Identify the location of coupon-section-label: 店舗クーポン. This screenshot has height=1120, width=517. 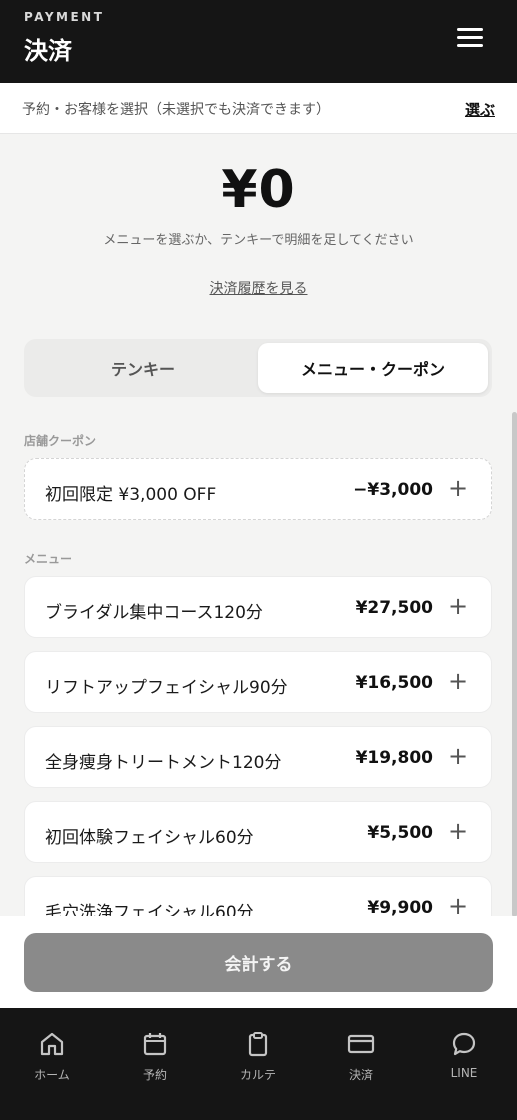
(60, 441).